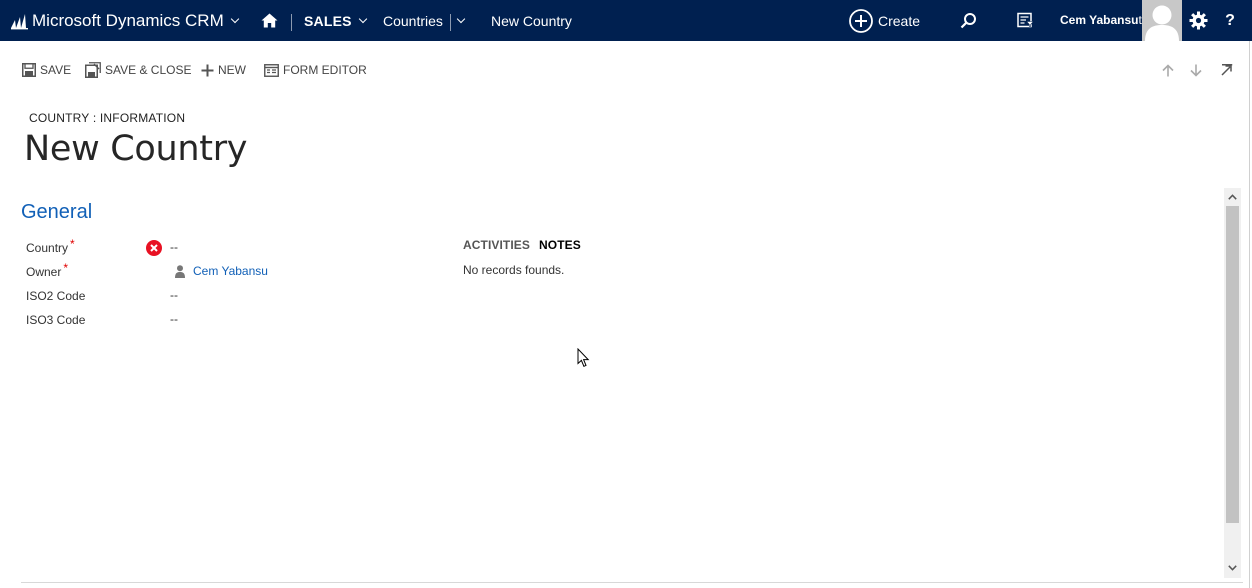  I want to click on country-field: --, so click(174, 247).